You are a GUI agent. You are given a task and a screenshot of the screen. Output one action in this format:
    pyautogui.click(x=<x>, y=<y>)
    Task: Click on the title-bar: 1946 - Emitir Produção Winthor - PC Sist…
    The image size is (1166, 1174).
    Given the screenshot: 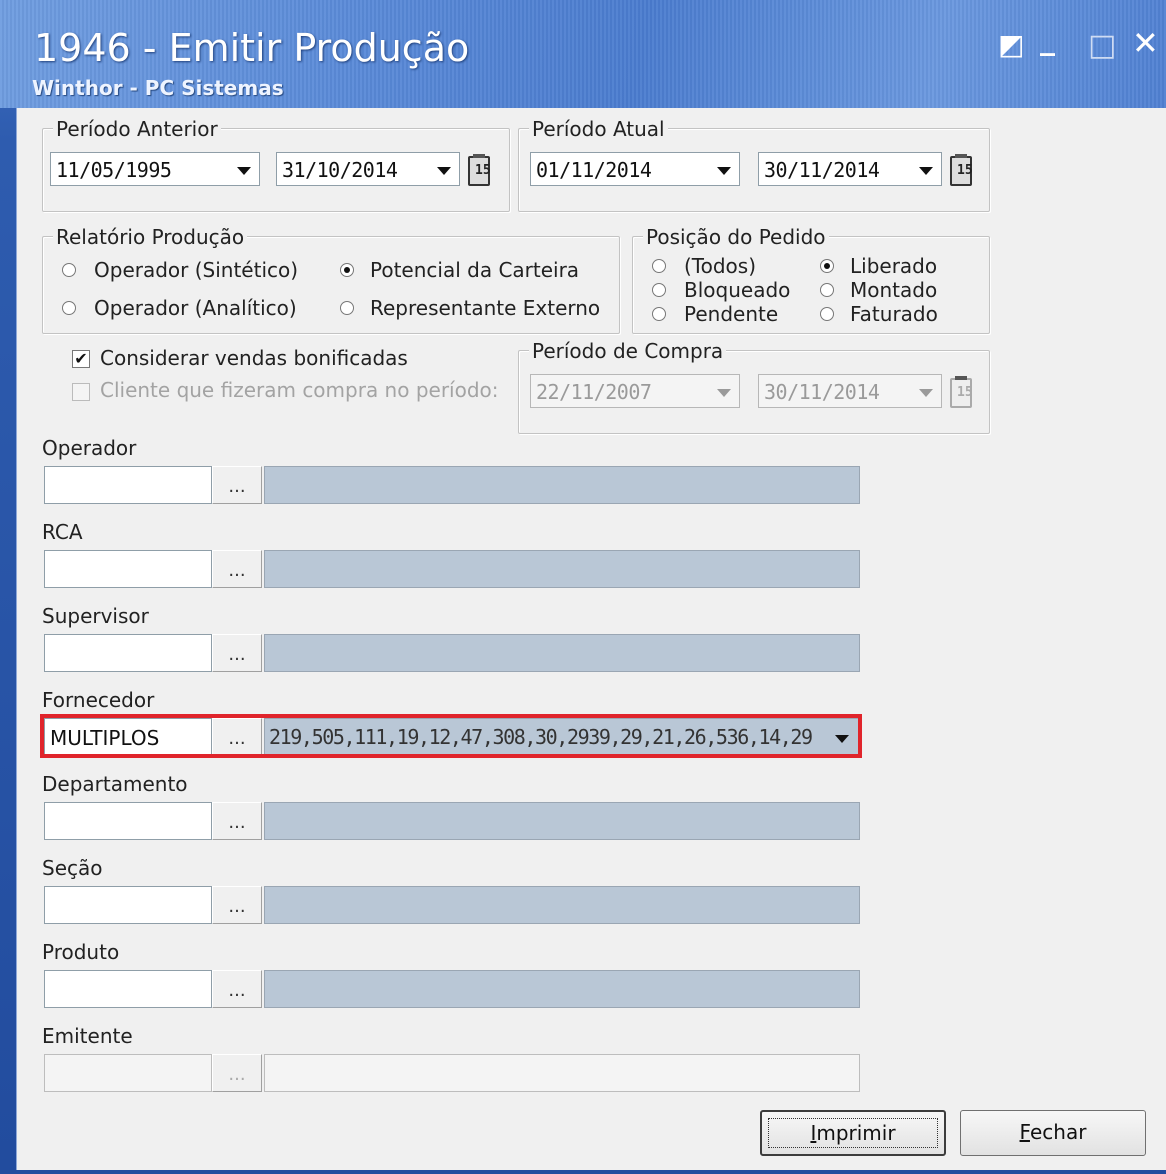 What is the action you would take?
    pyautogui.click(x=583, y=54)
    